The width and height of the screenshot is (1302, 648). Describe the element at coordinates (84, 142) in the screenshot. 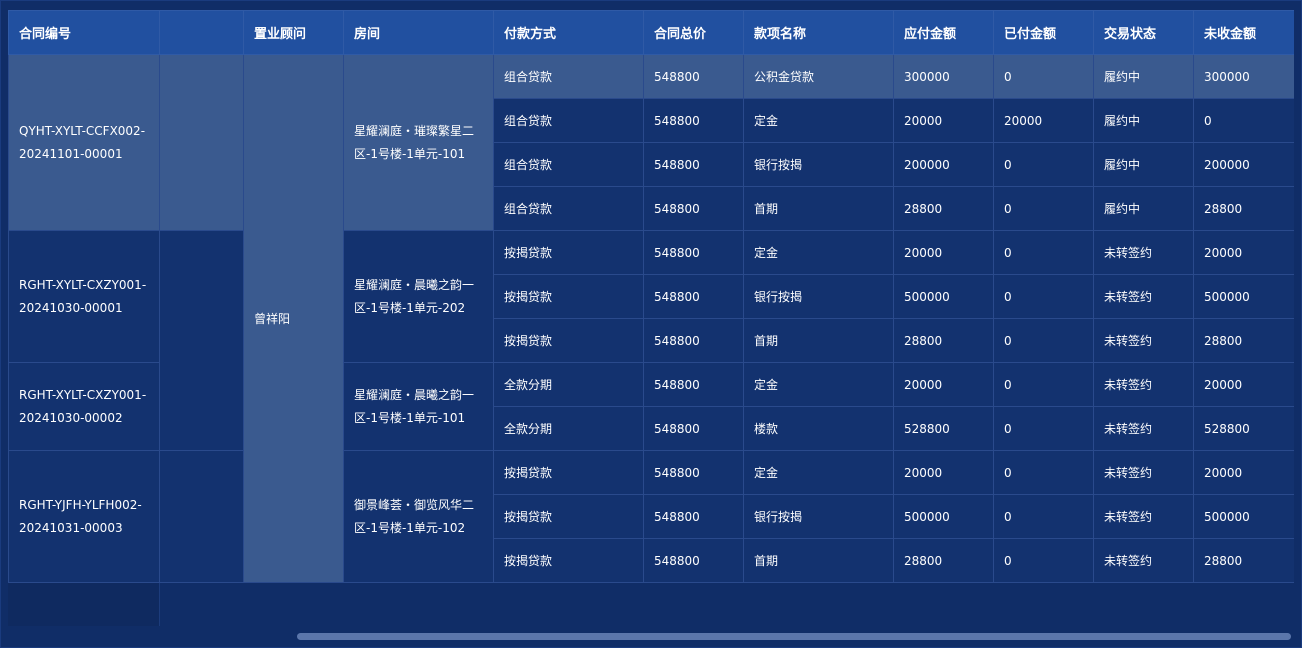

I see `contract-no-cell: QYHT-XYLT-CCFX002-20241101-00001` at that location.